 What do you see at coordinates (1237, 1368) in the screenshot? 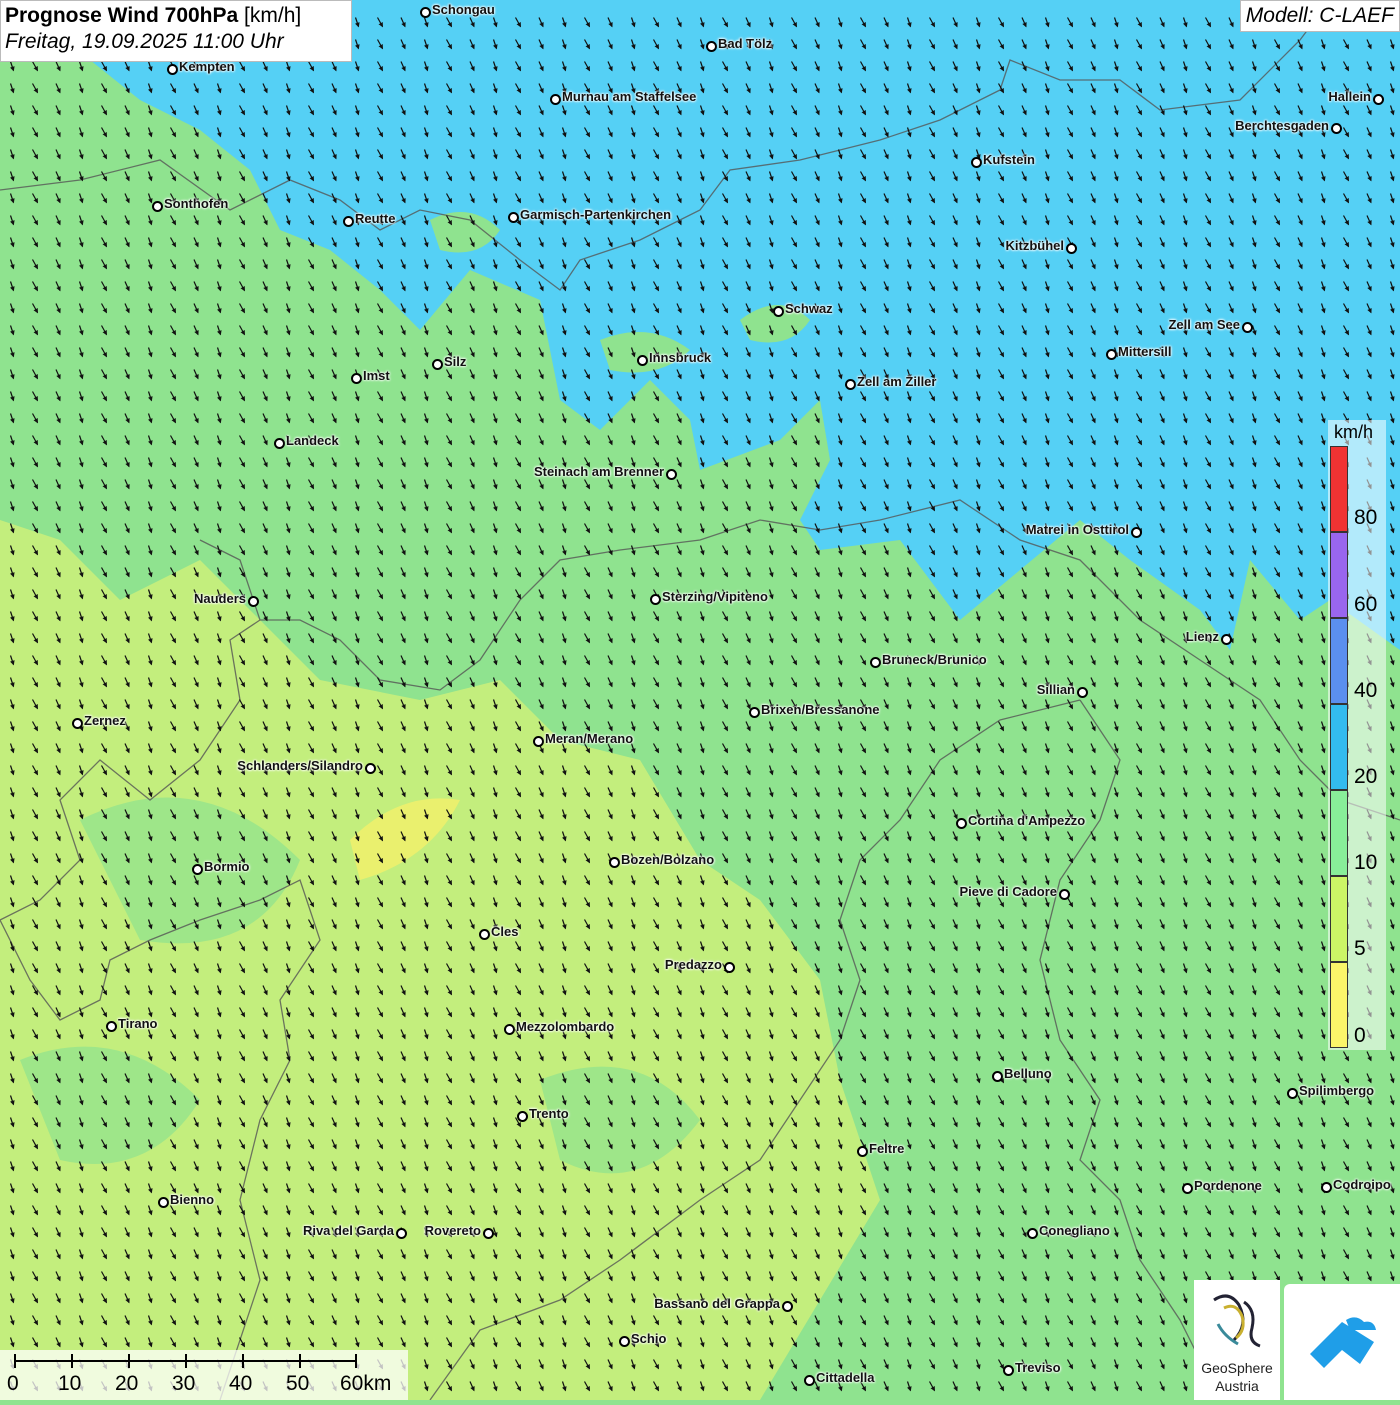
I see `geosphere-name: GeoSphere` at bounding box center [1237, 1368].